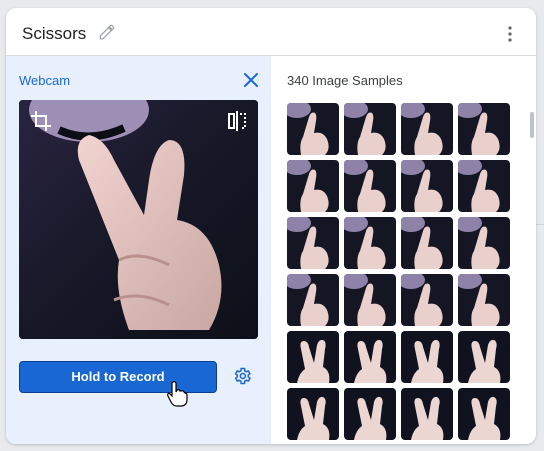  I want to click on close-icon, so click(251, 80).